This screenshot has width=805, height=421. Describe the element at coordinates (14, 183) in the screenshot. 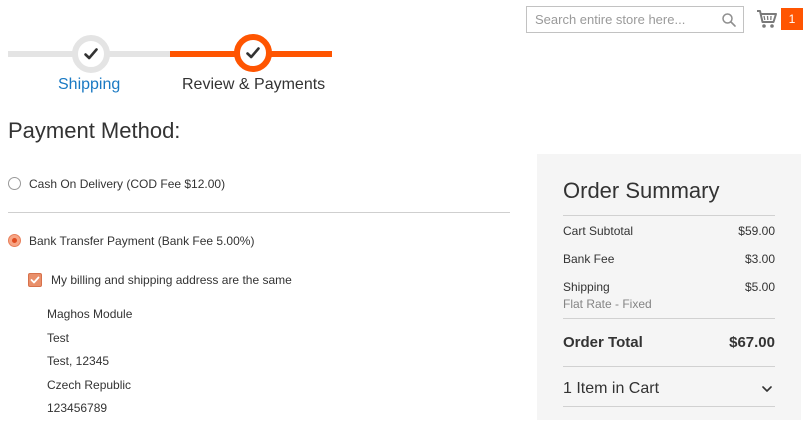

I see `cod-radio` at that location.